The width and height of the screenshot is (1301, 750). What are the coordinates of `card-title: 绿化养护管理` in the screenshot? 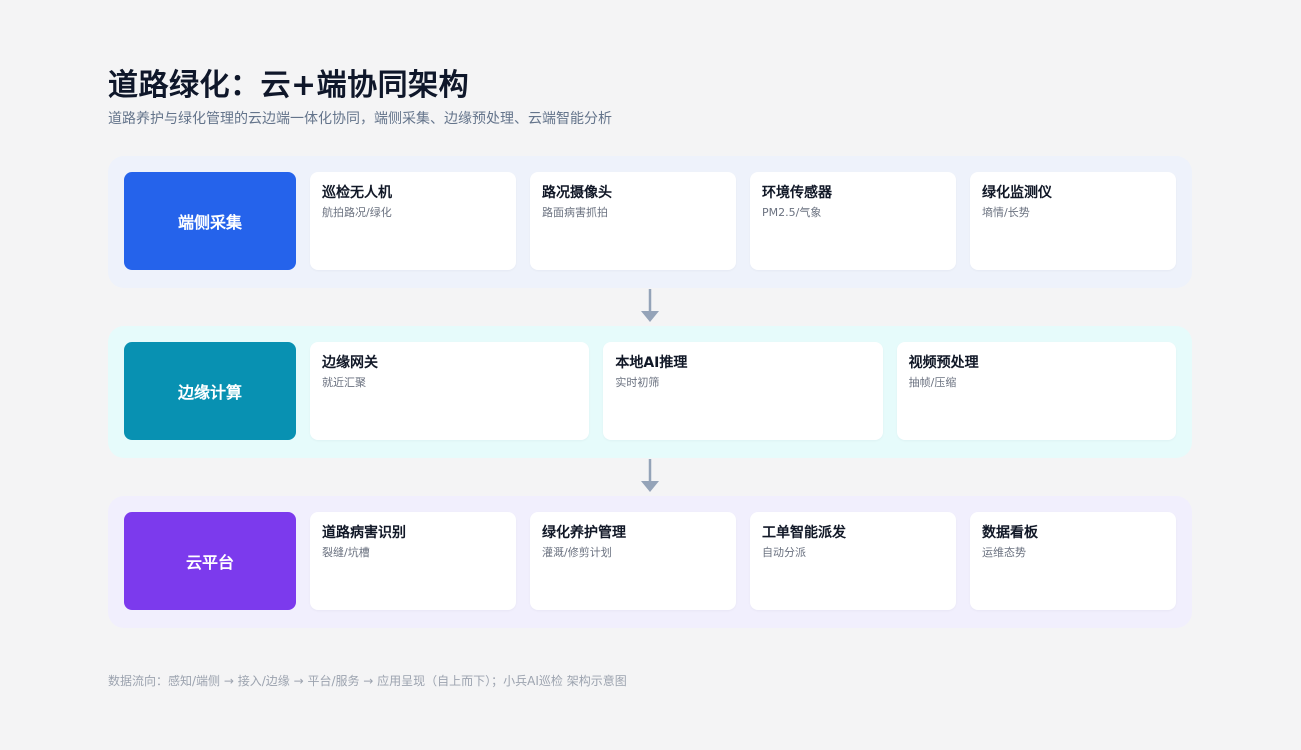 It's located at (584, 533).